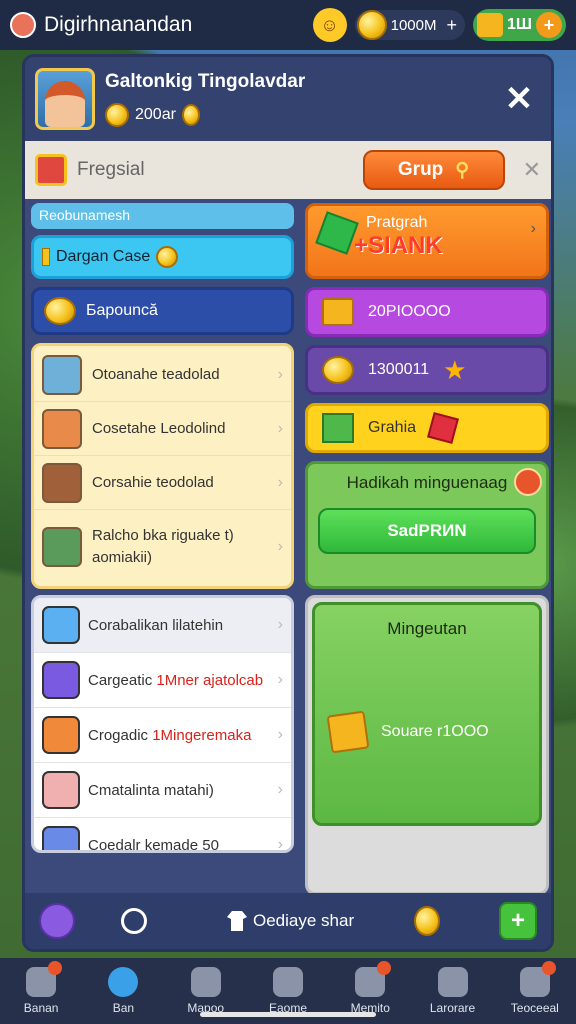 This screenshot has width=576, height=1024. I want to click on weekly-reward-title: Mingeutan, so click(427, 628).